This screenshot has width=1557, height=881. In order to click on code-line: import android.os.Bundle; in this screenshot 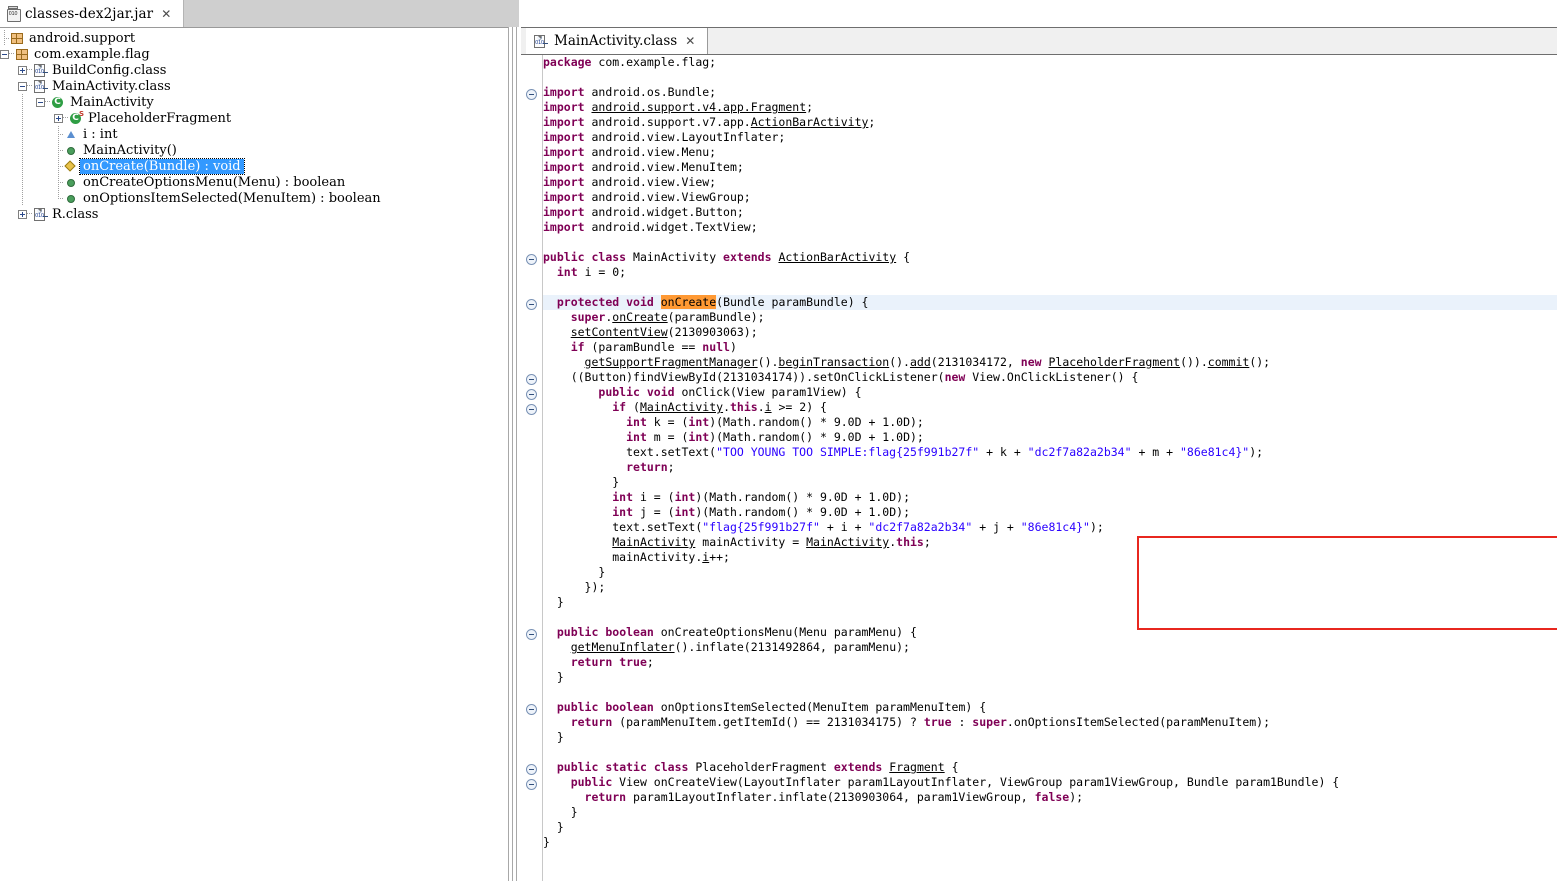, I will do `click(630, 92)`.